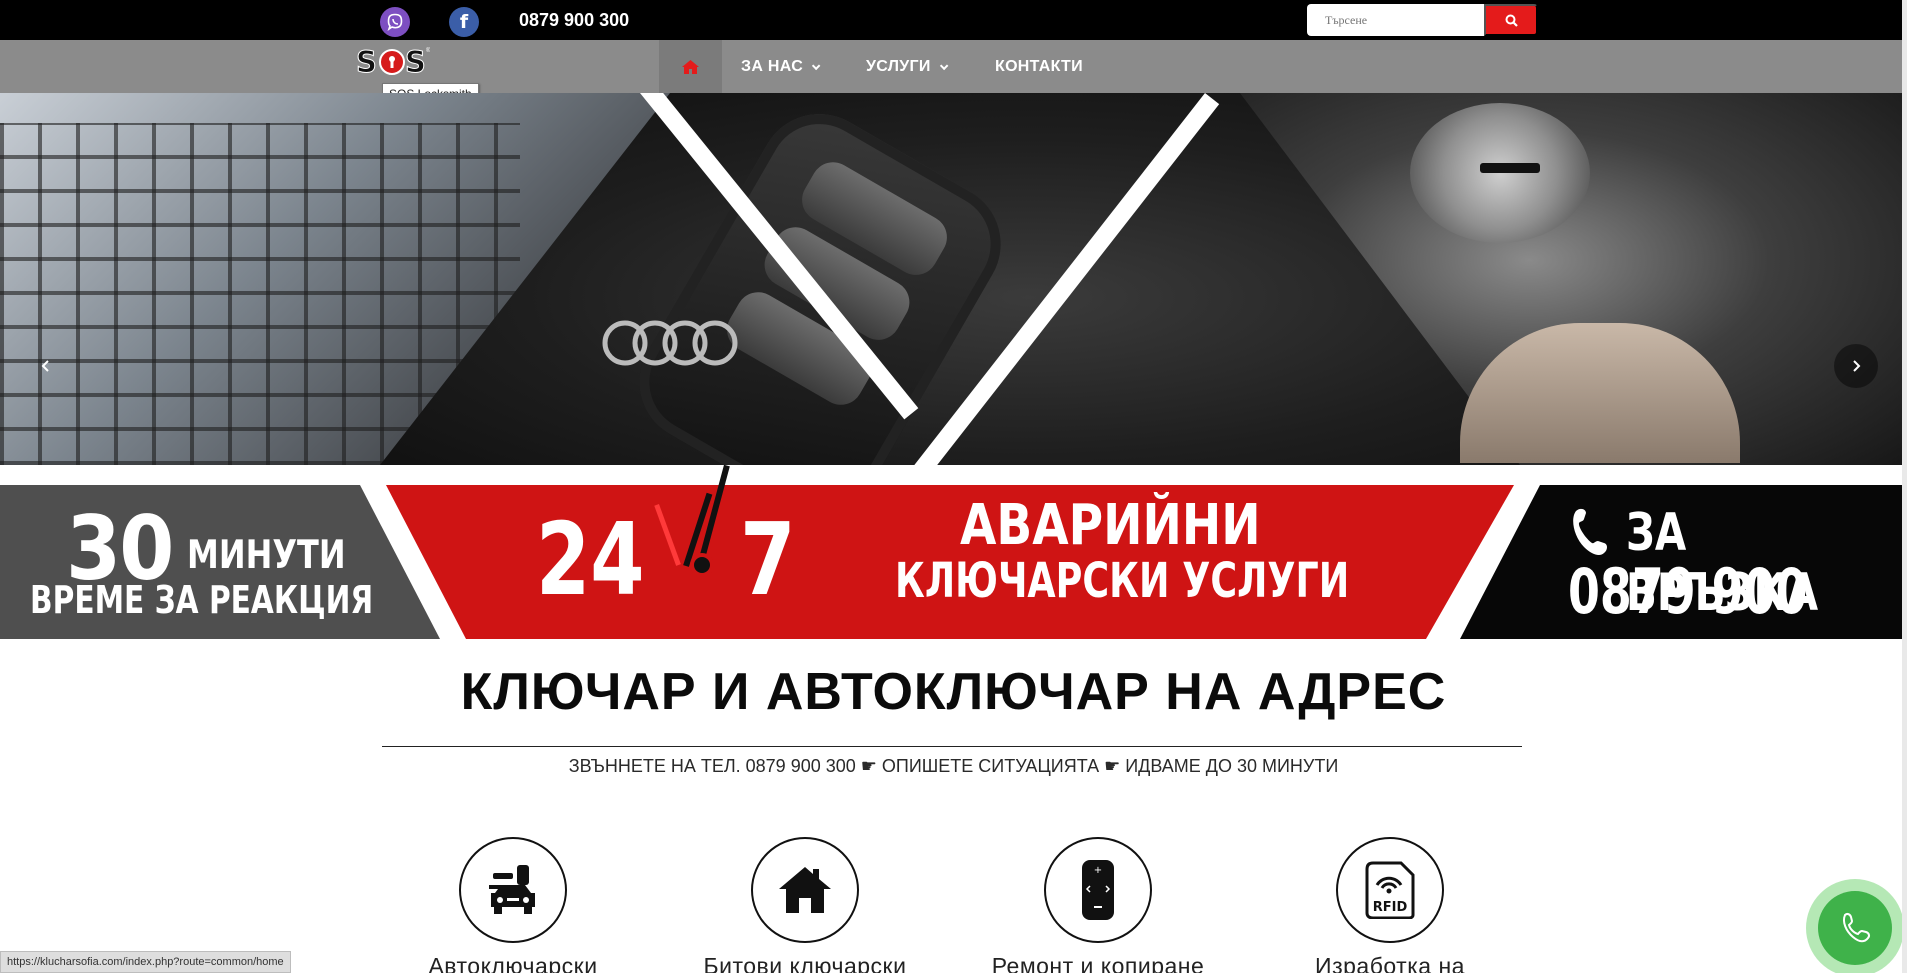  I want to click on service-rfid-button: RFID, so click(1390, 890).